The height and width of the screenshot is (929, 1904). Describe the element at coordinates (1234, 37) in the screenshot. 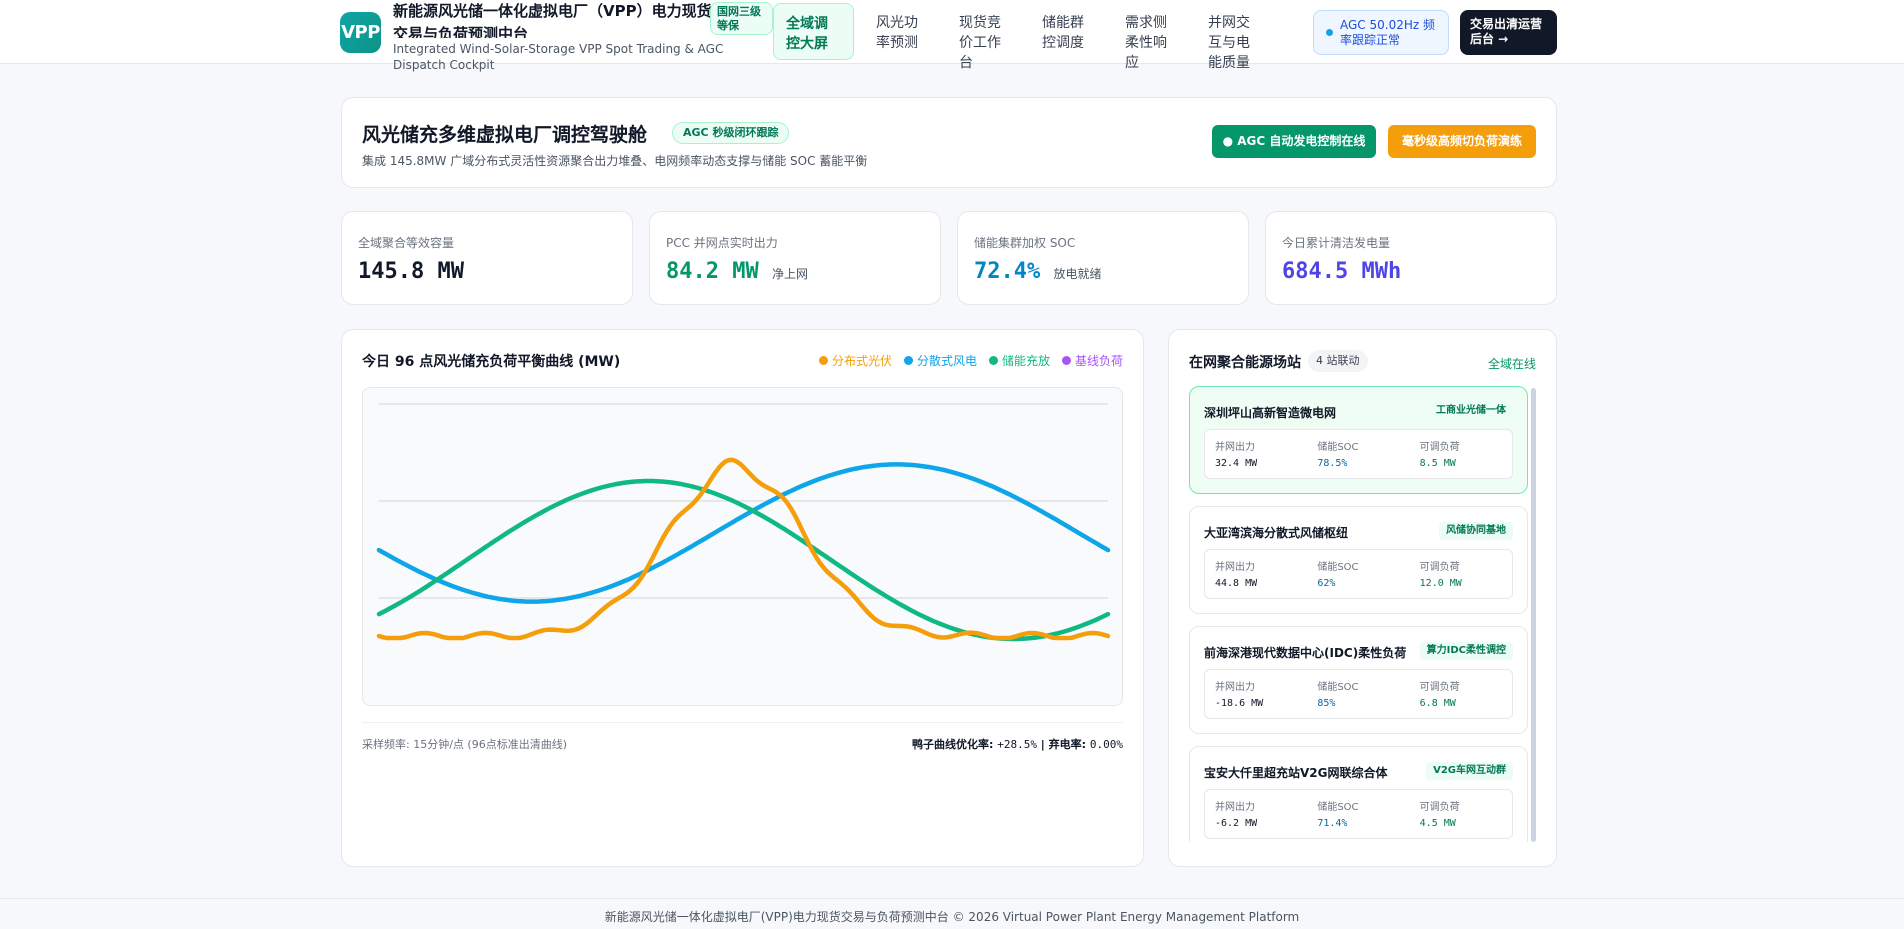

I see `nav-tab-grid-quality: 并网交互与电能质量` at that location.